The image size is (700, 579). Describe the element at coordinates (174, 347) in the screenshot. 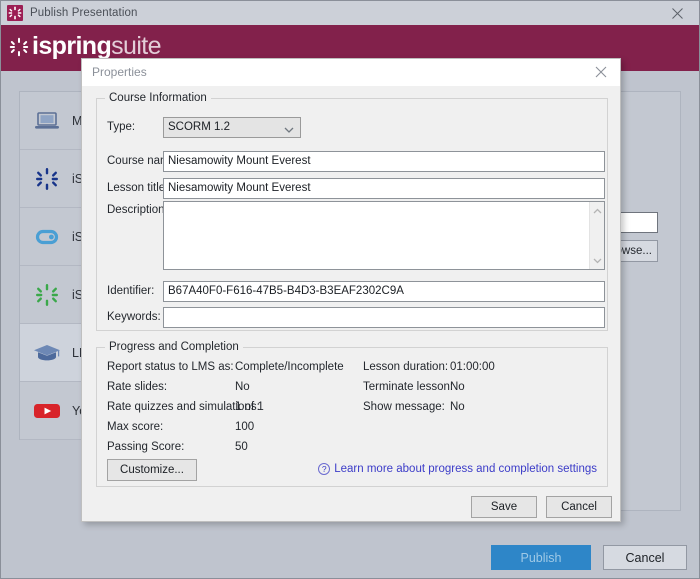

I see `progress-completion-legend: Progress and Completion` at that location.